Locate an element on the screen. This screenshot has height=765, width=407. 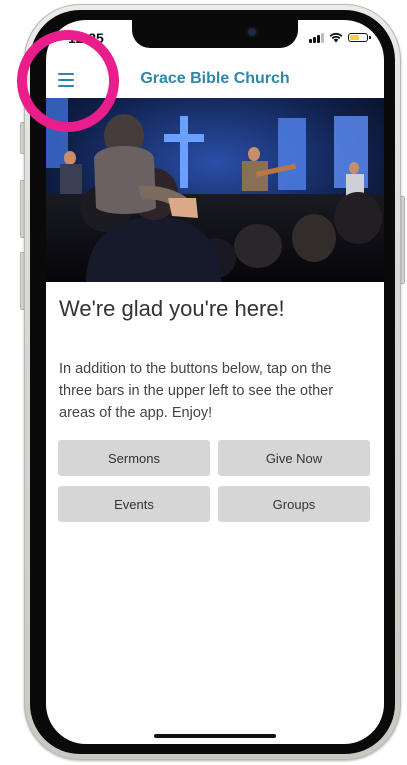
sermons-button: Sermons is located at coordinates (134, 458).